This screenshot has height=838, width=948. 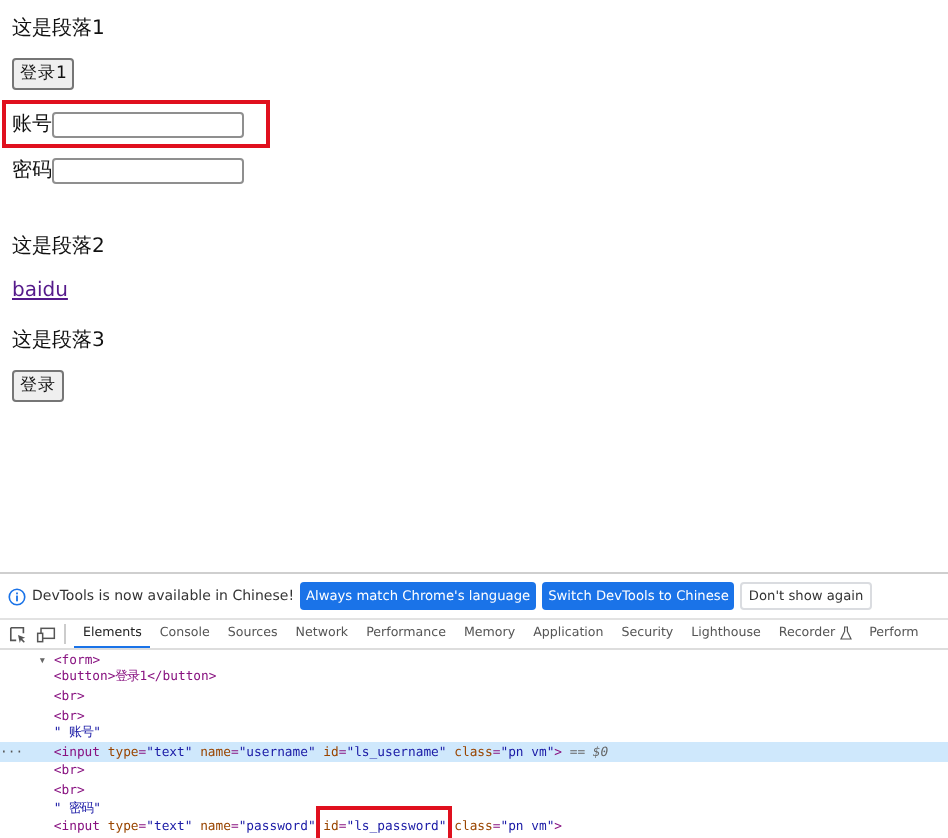 What do you see at coordinates (58, 28) in the screenshot?
I see `paragraph: 这是段落1` at bounding box center [58, 28].